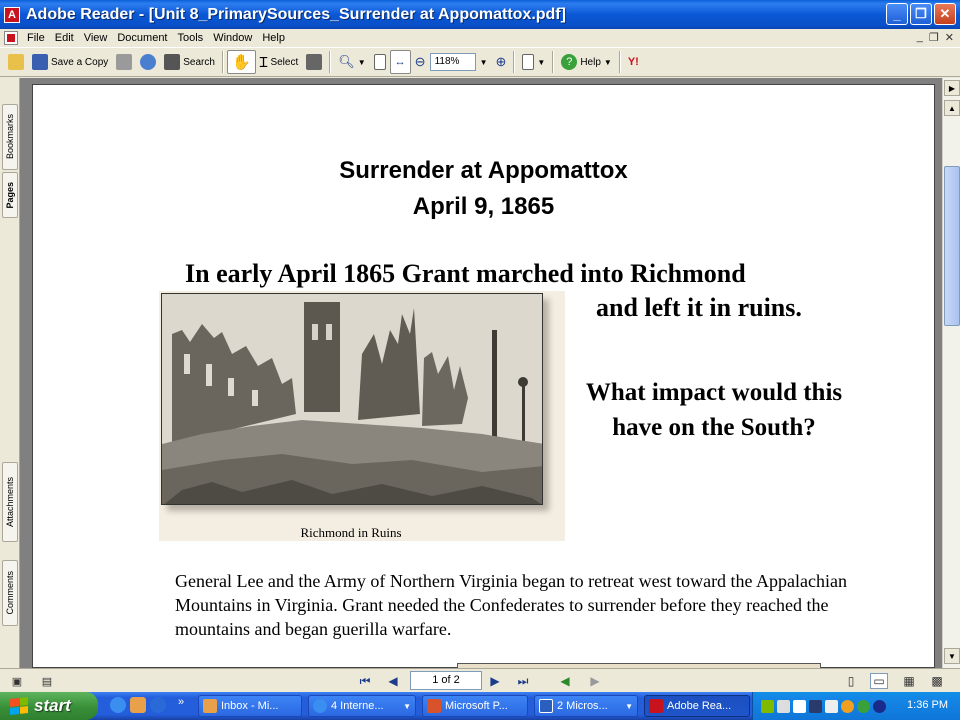 This screenshot has height=720, width=960. I want to click on help-button: ? Help ▼, so click(586, 62).